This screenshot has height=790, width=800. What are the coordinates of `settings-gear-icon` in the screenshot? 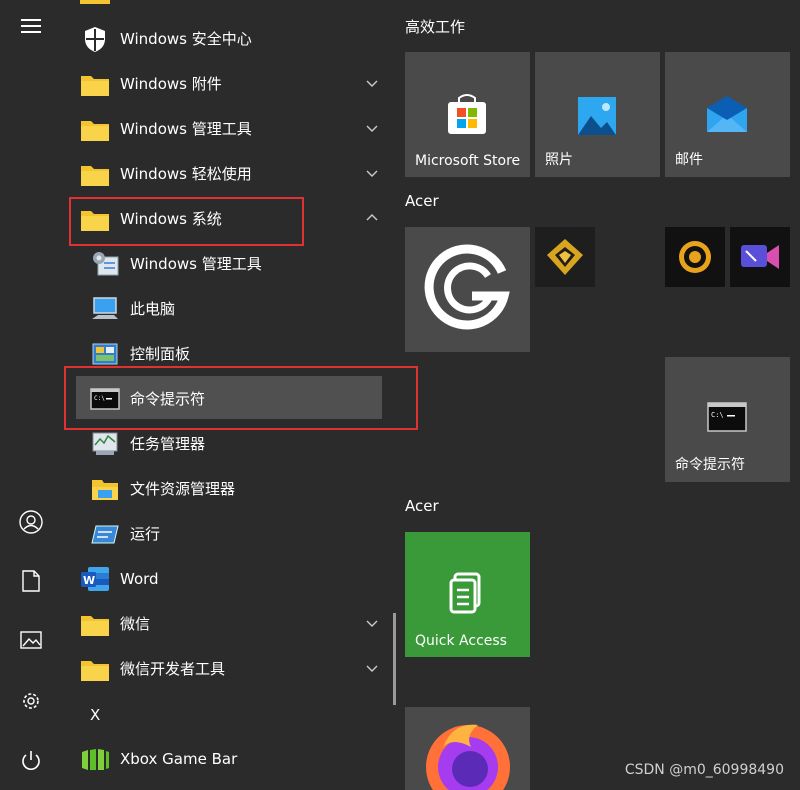 It's located at (31, 701).